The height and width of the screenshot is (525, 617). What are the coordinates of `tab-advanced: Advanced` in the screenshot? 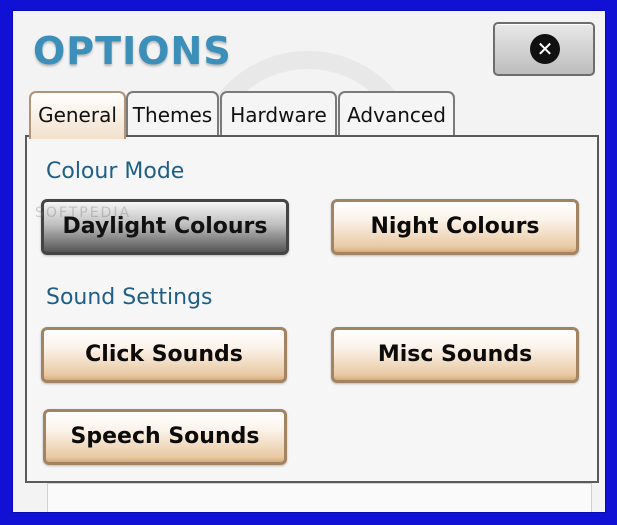 It's located at (396, 114).